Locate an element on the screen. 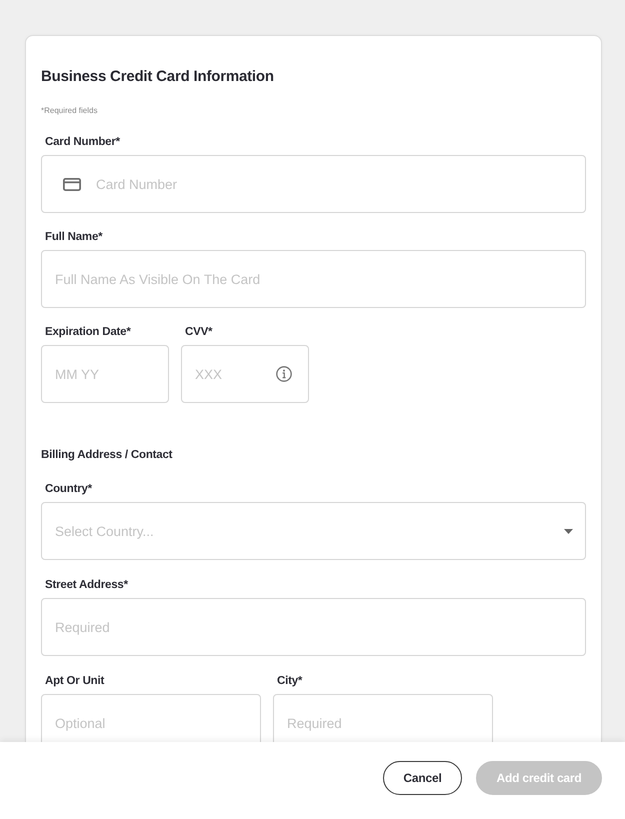 Image resolution: width=625 pixels, height=819 pixels. field-label: Country* is located at coordinates (68, 489).